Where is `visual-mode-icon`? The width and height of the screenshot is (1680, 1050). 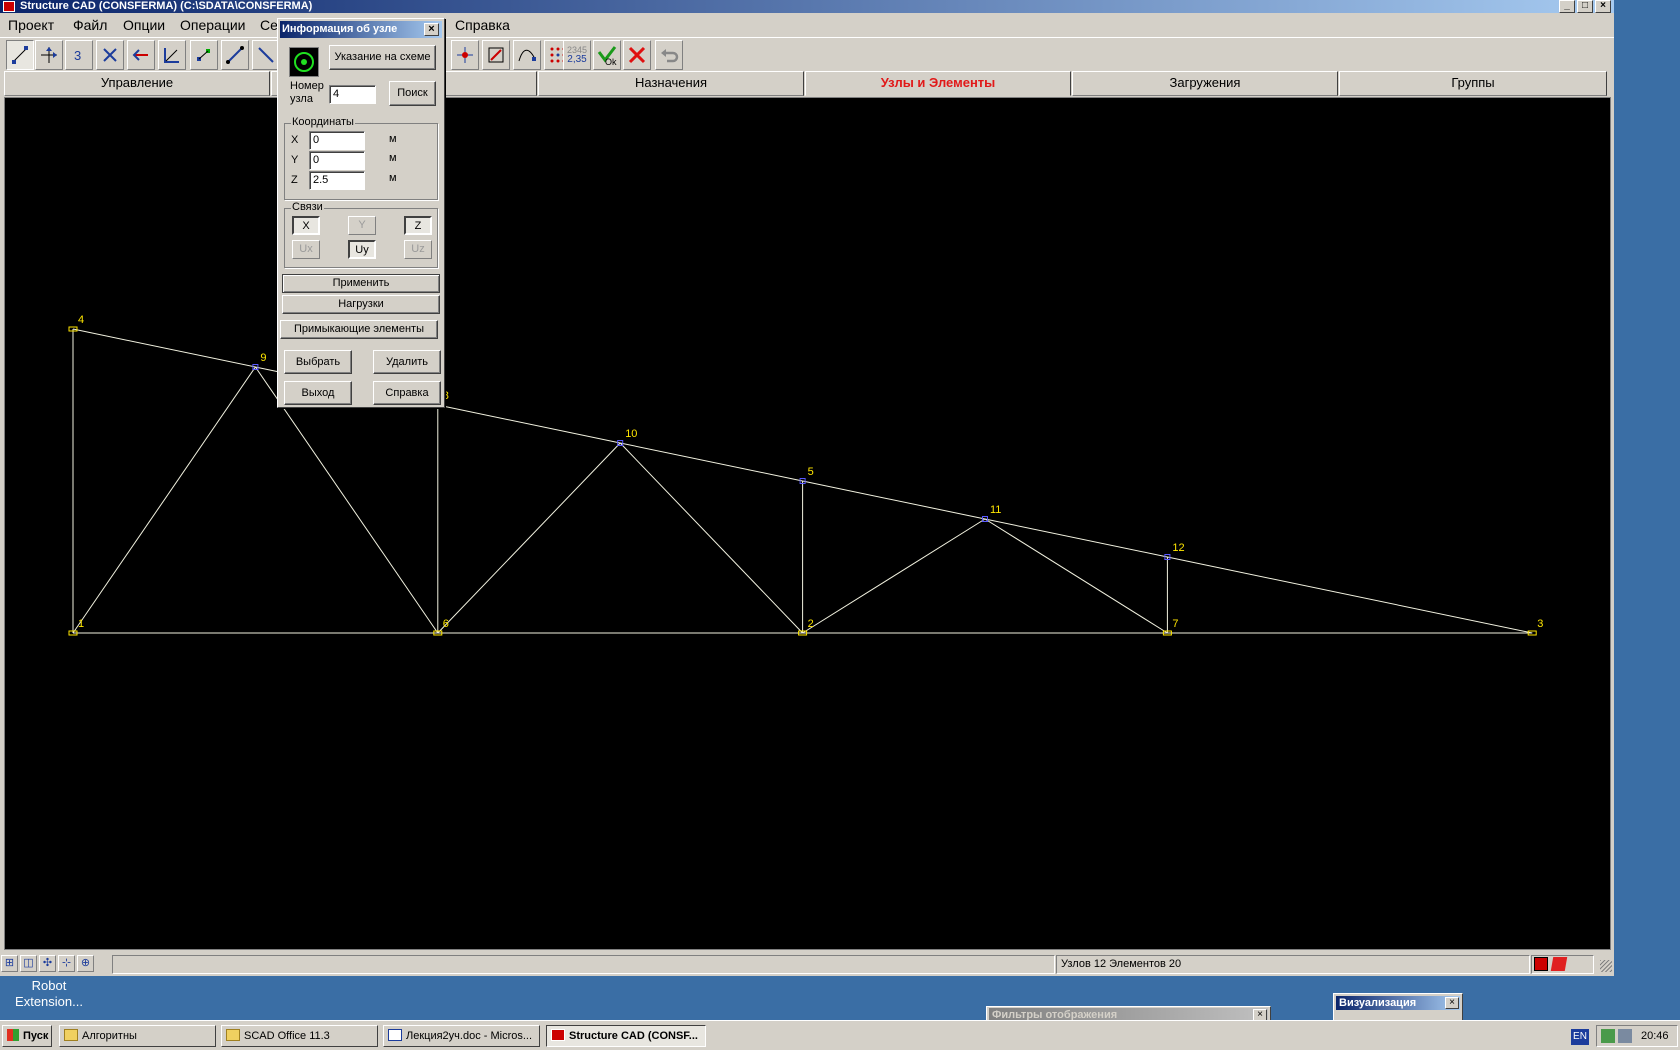
visual-mode-icon is located at coordinates (1541, 964).